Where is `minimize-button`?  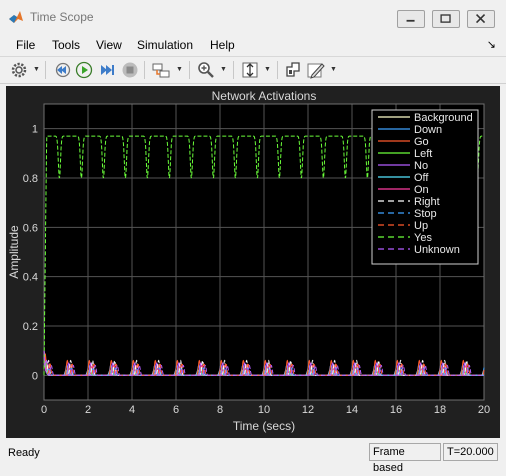
minimize-button is located at coordinates (411, 19).